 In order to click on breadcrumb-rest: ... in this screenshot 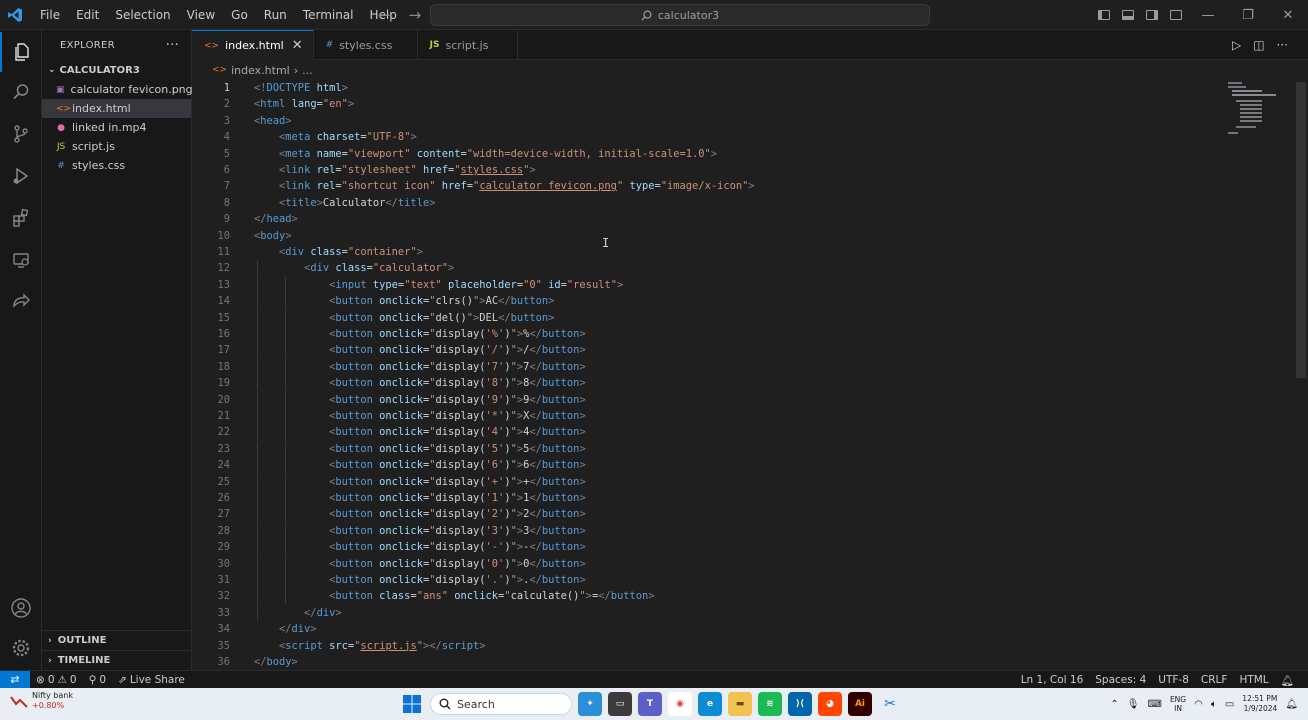, I will do `click(307, 70)`.